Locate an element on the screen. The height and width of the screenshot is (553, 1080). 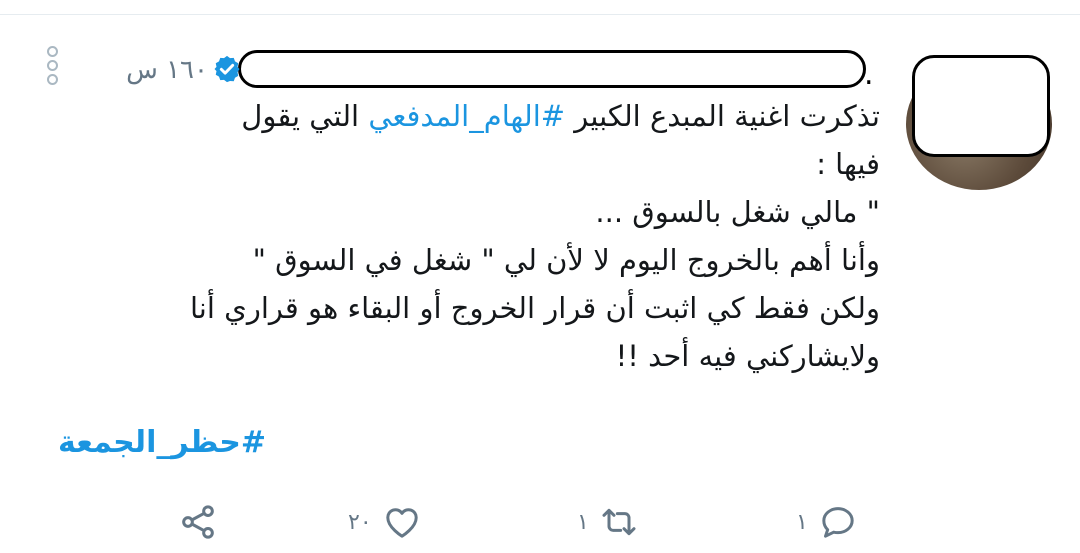
retweet-count: ١ is located at coordinates (583, 522).